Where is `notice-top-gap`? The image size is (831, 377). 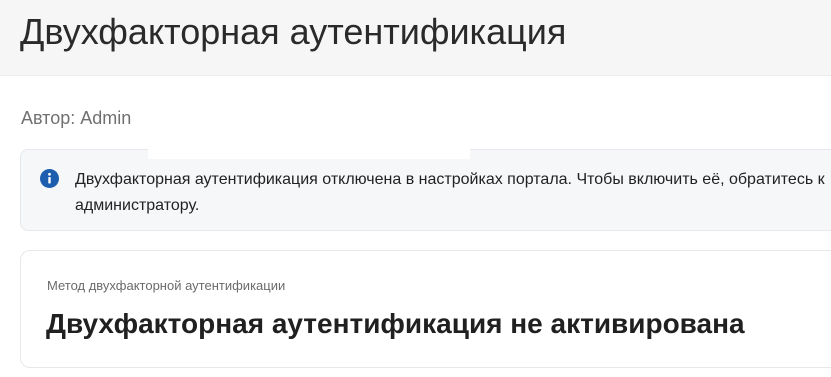
notice-top-gap is located at coordinates (309, 152).